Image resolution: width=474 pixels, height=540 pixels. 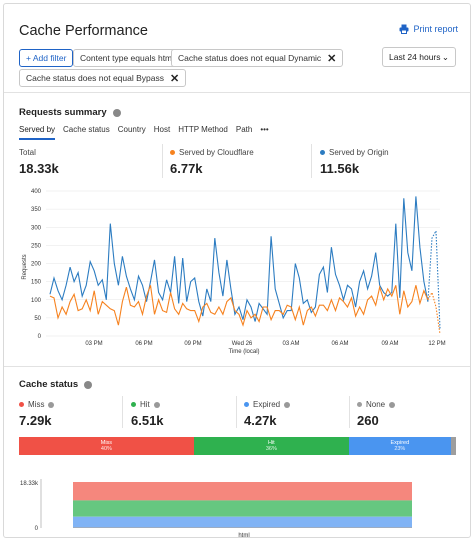 What do you see at coordinates (25, 266) in the screenshot?
I see `y-axis-label: Requests` at bounding box center [25, 266].